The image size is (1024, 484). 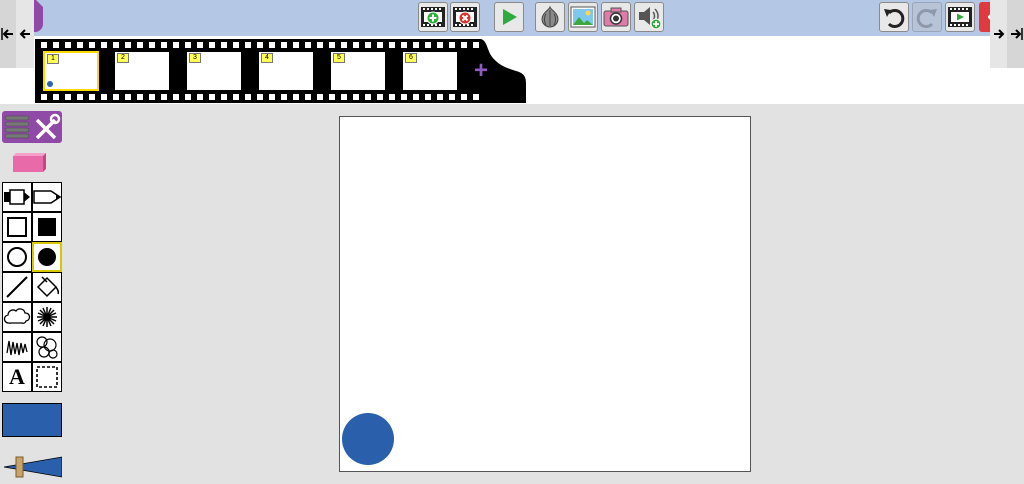 What do you see at coordinates (368, 439) in the screenshot?
I see `canvas-drawing` at bounding box center [368, 439].